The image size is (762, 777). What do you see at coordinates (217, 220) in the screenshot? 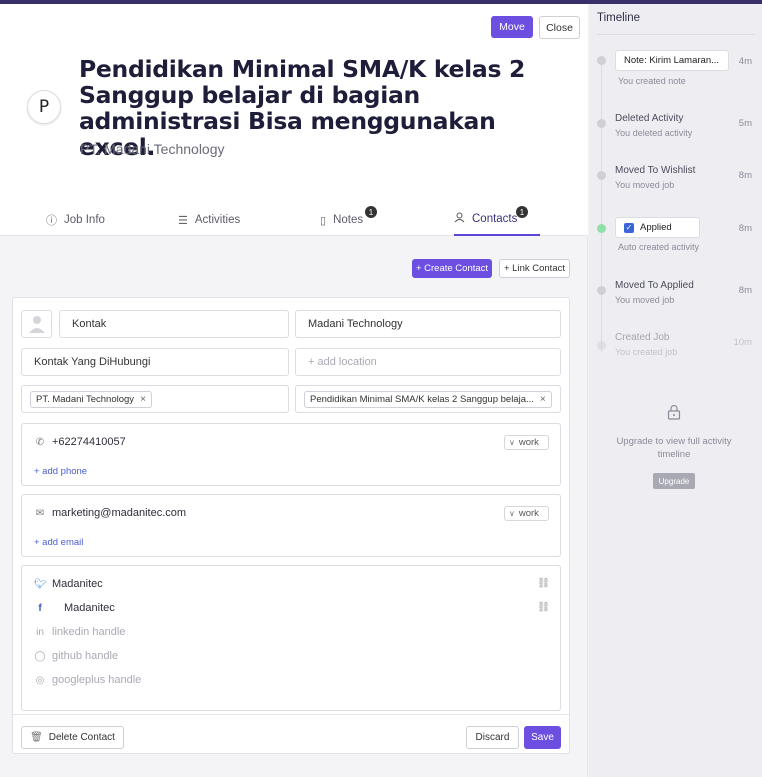
I see `tab-label: Activities` at bounding box center [217, 220].